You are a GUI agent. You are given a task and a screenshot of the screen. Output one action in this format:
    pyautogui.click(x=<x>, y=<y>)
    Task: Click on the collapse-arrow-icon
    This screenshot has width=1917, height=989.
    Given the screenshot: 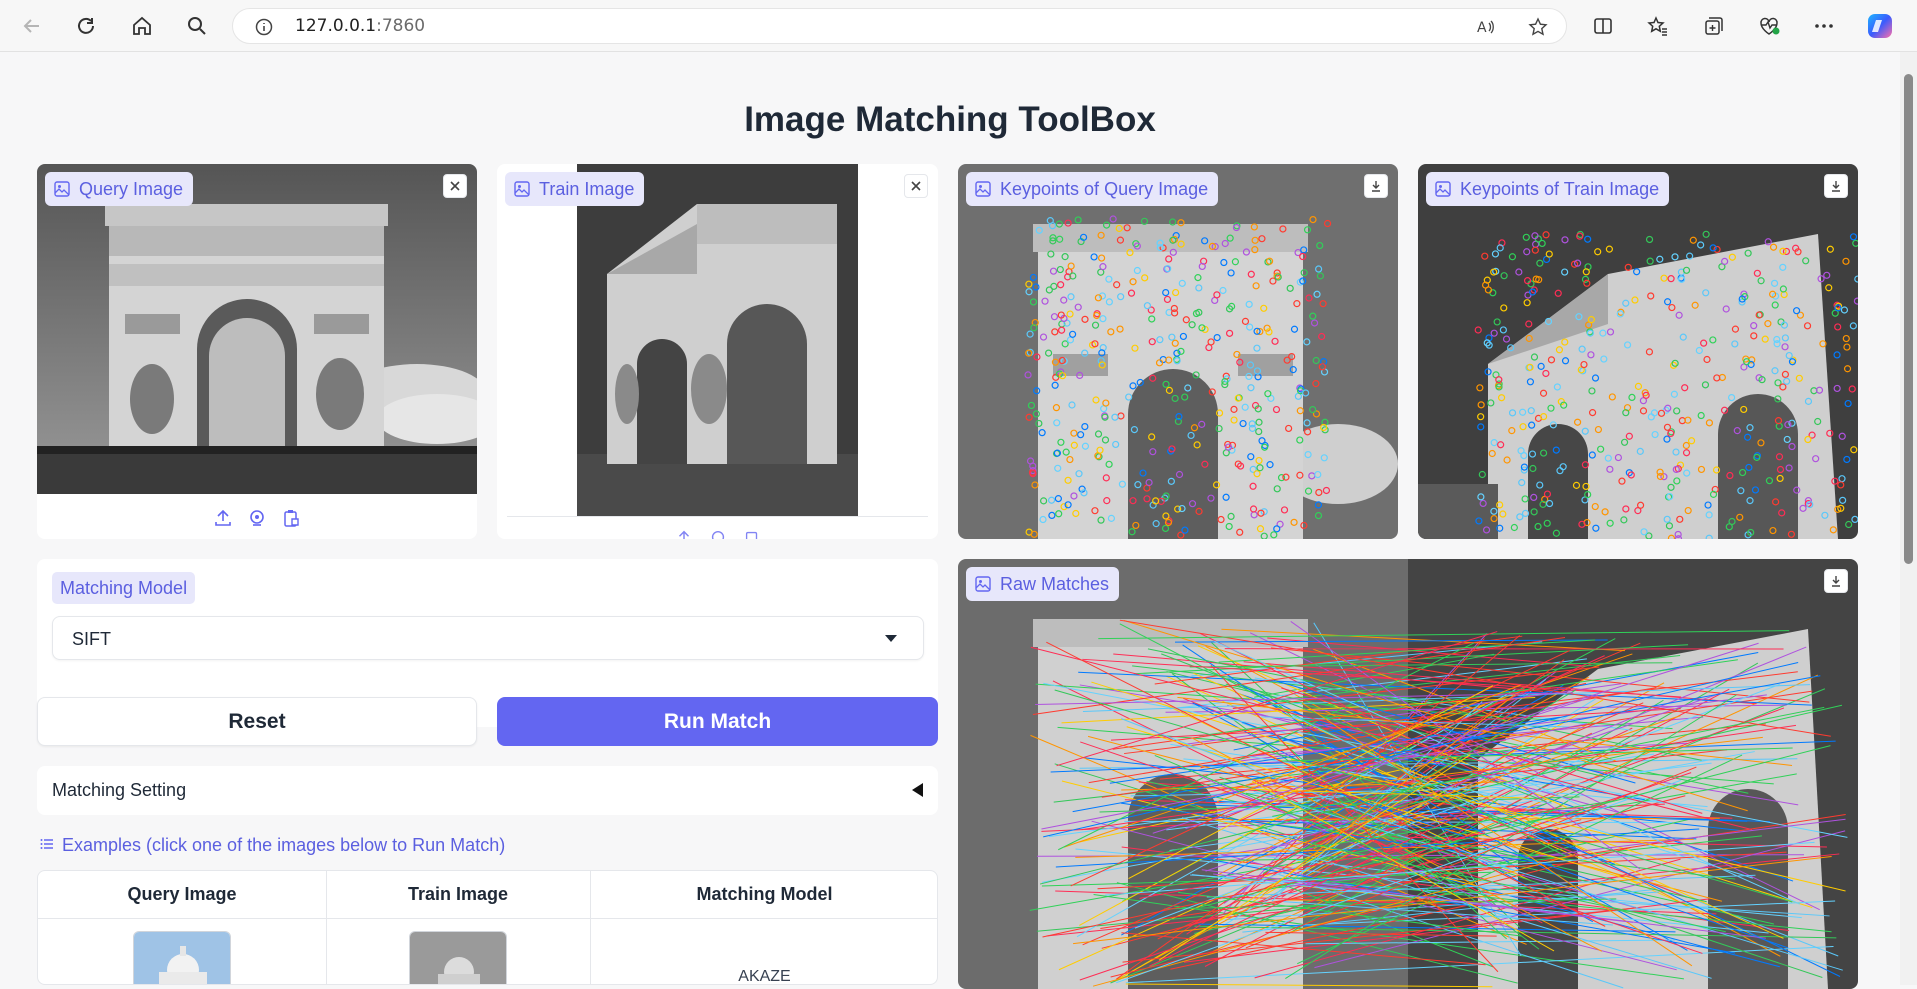 What is the action you would take?
    pyautogui.click(x=917, y=790)
    